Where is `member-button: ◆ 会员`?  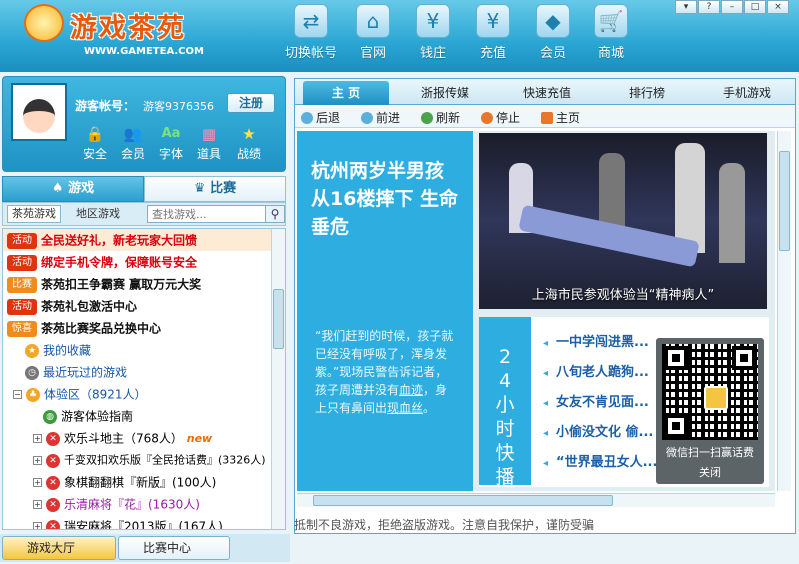 member-button: ◆ 会员 is located at coordinates (553, 35).